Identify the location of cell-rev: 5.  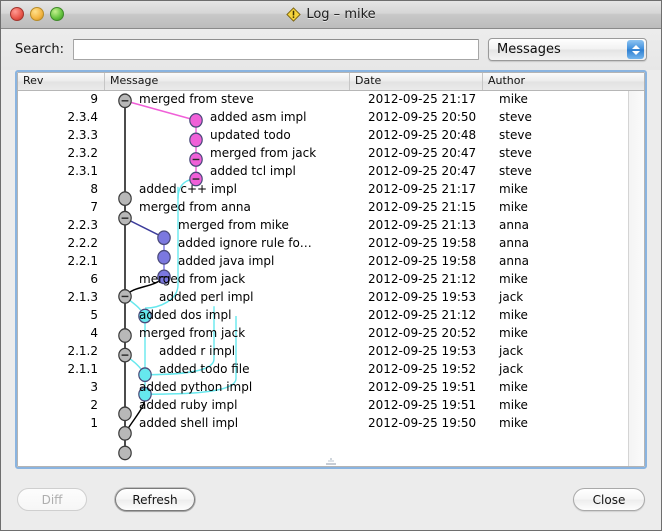
(94, 315).